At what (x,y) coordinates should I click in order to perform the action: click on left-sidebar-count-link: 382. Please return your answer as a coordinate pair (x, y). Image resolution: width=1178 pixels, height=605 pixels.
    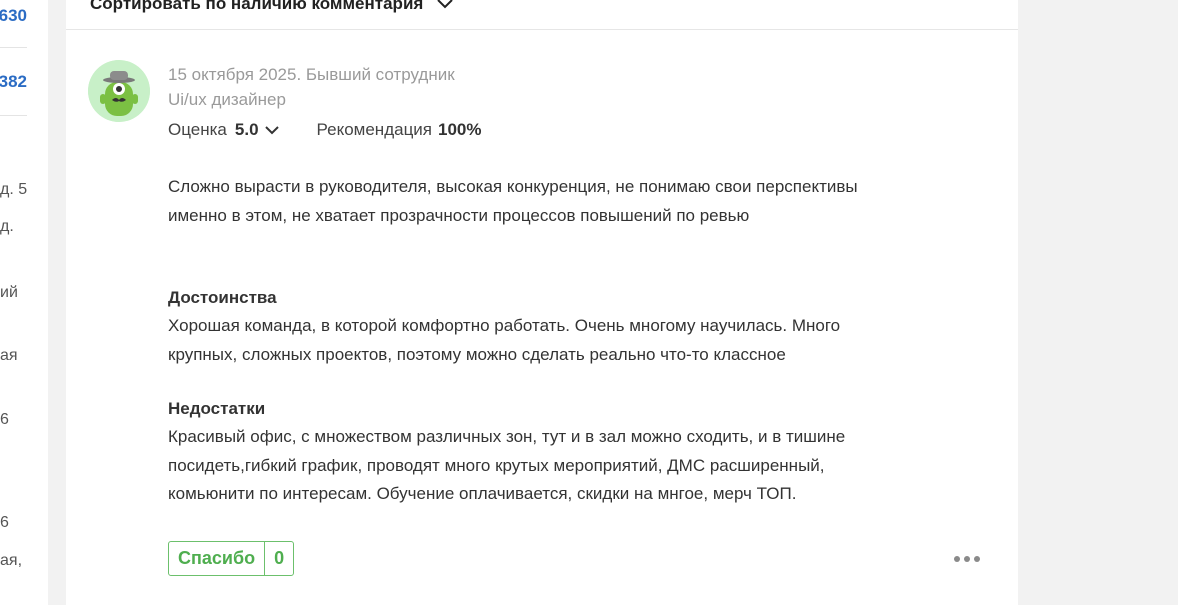
    Looking at the image, I should click on (13, 82).